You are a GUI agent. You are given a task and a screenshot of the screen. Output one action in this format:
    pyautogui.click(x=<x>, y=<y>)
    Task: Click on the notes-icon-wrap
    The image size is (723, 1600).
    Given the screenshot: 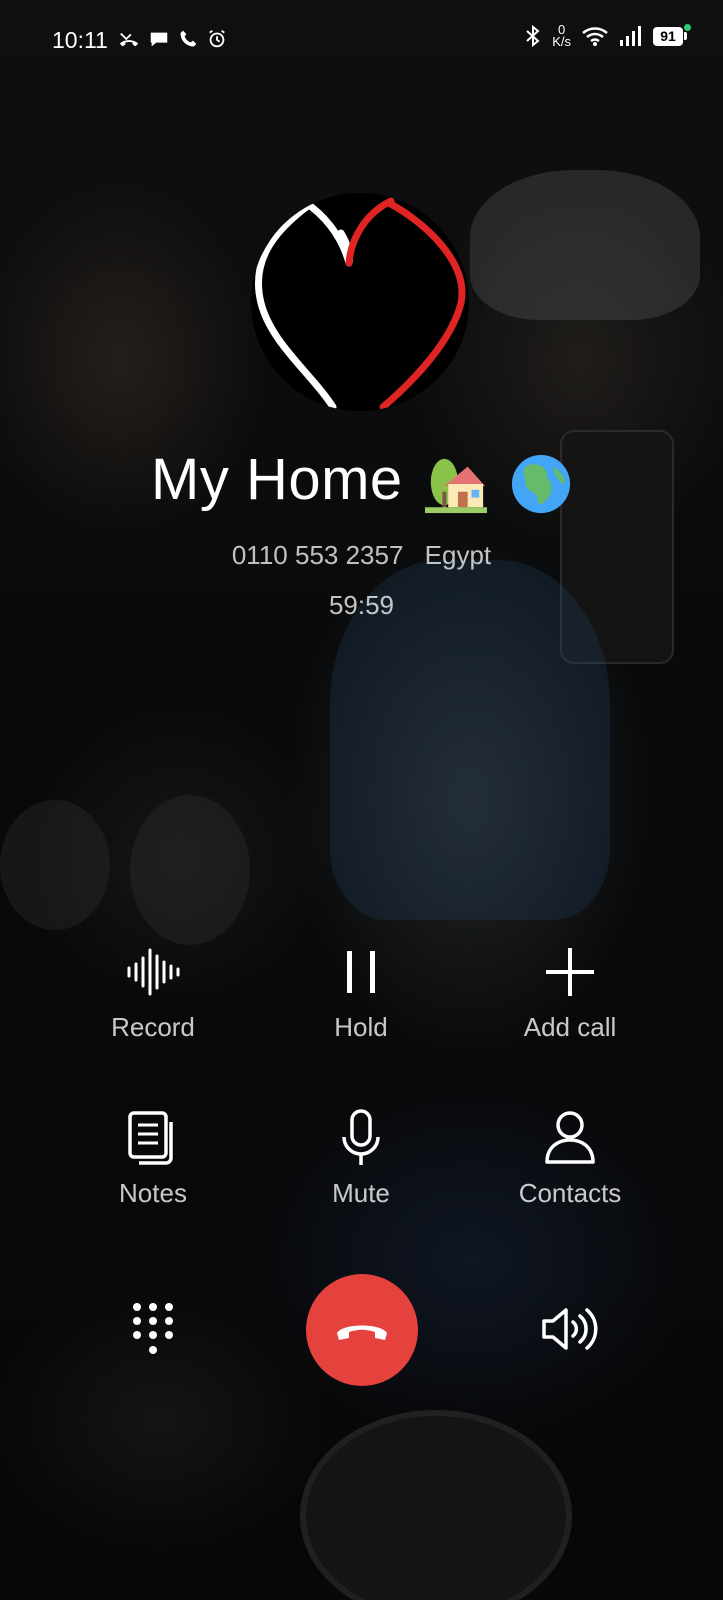 What is the action you would take?
    pyautogui.click(x=153, y=1138)
    